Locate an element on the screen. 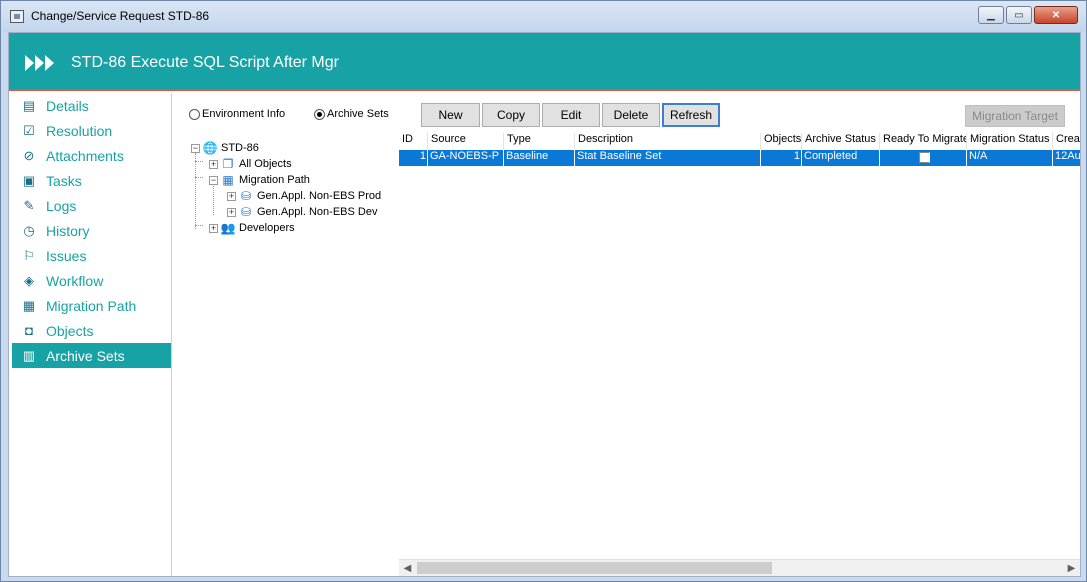  radio-label: Environment Info is located at coordinates (244, 114).